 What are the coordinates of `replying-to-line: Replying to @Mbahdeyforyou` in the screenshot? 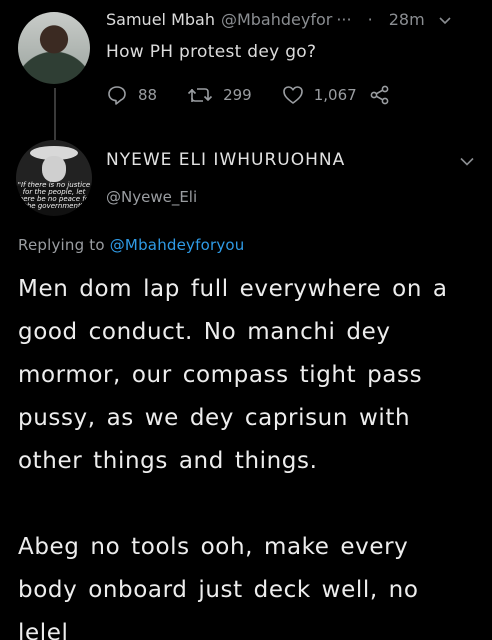 It's located at (131, 245).